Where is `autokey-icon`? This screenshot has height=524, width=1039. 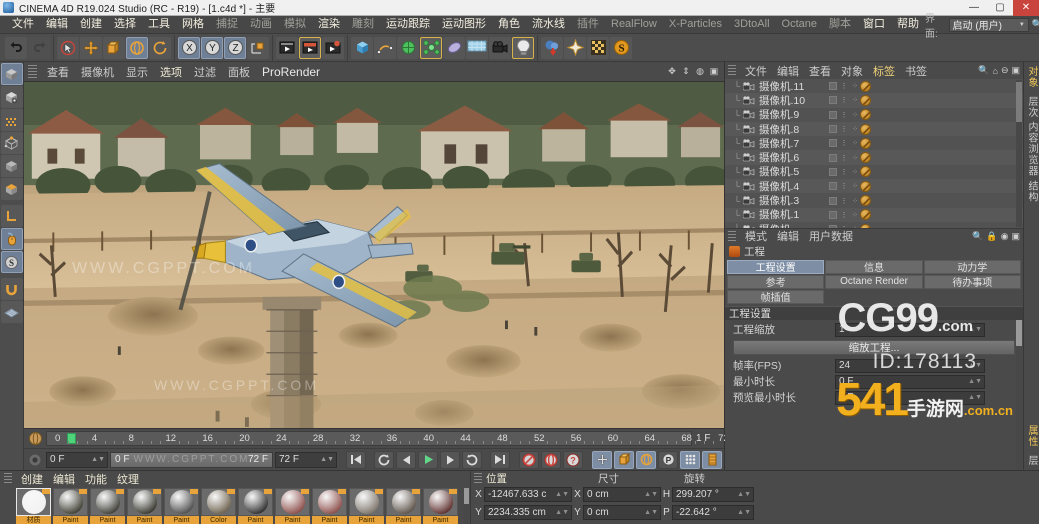 autokey-icon is located at coordinates (551, 460).